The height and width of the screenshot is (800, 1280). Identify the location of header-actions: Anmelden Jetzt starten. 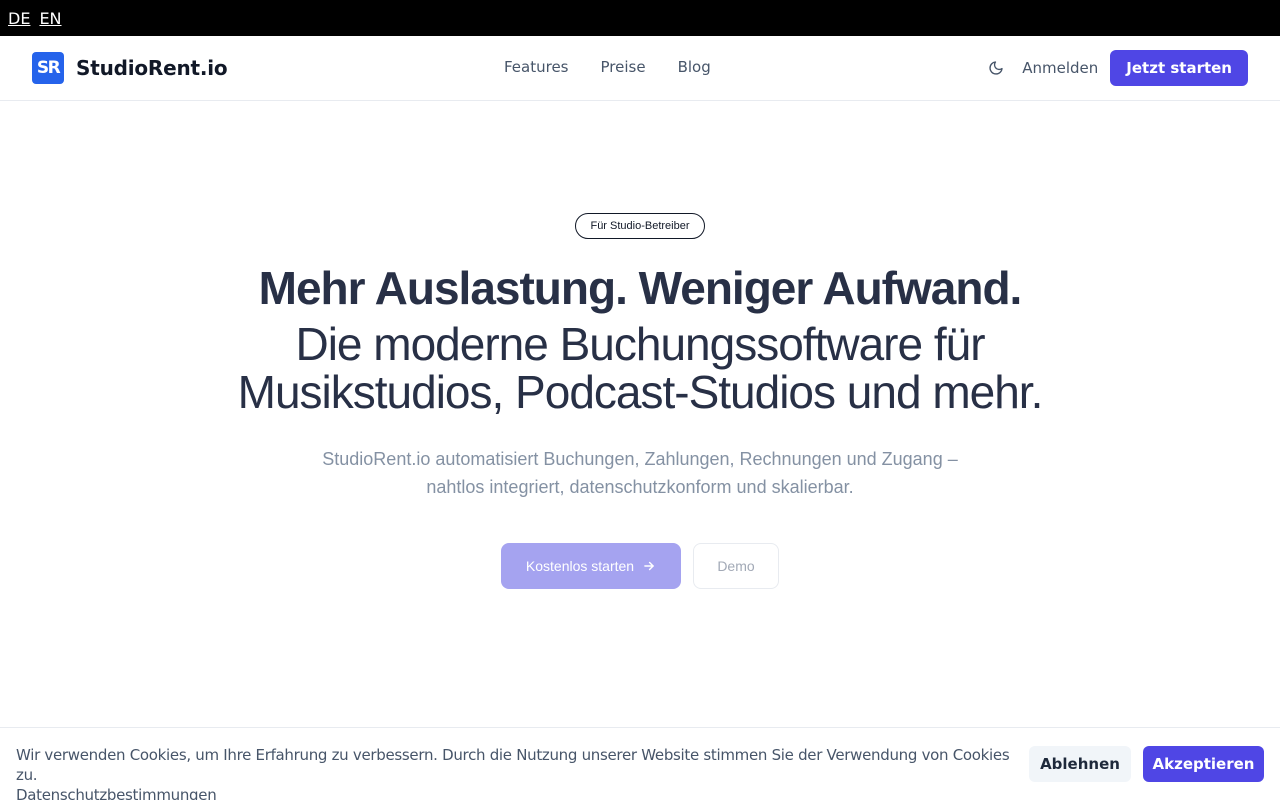
(1116, 68).